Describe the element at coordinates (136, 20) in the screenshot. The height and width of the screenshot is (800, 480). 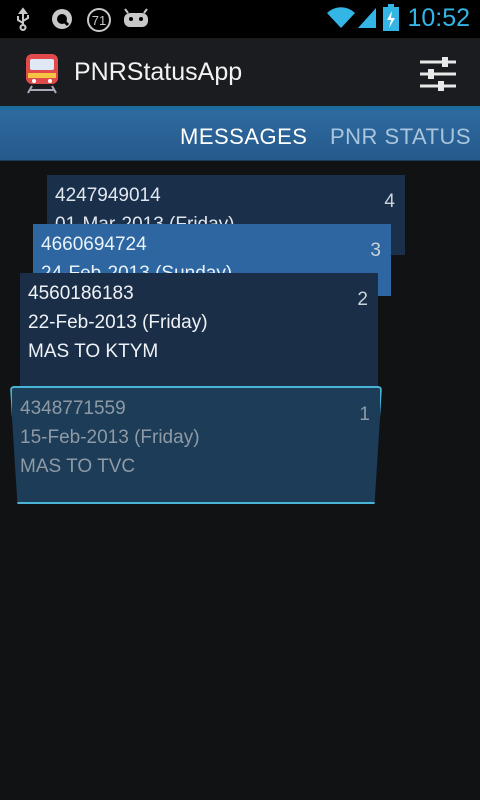
I see `android-icon` at that location.